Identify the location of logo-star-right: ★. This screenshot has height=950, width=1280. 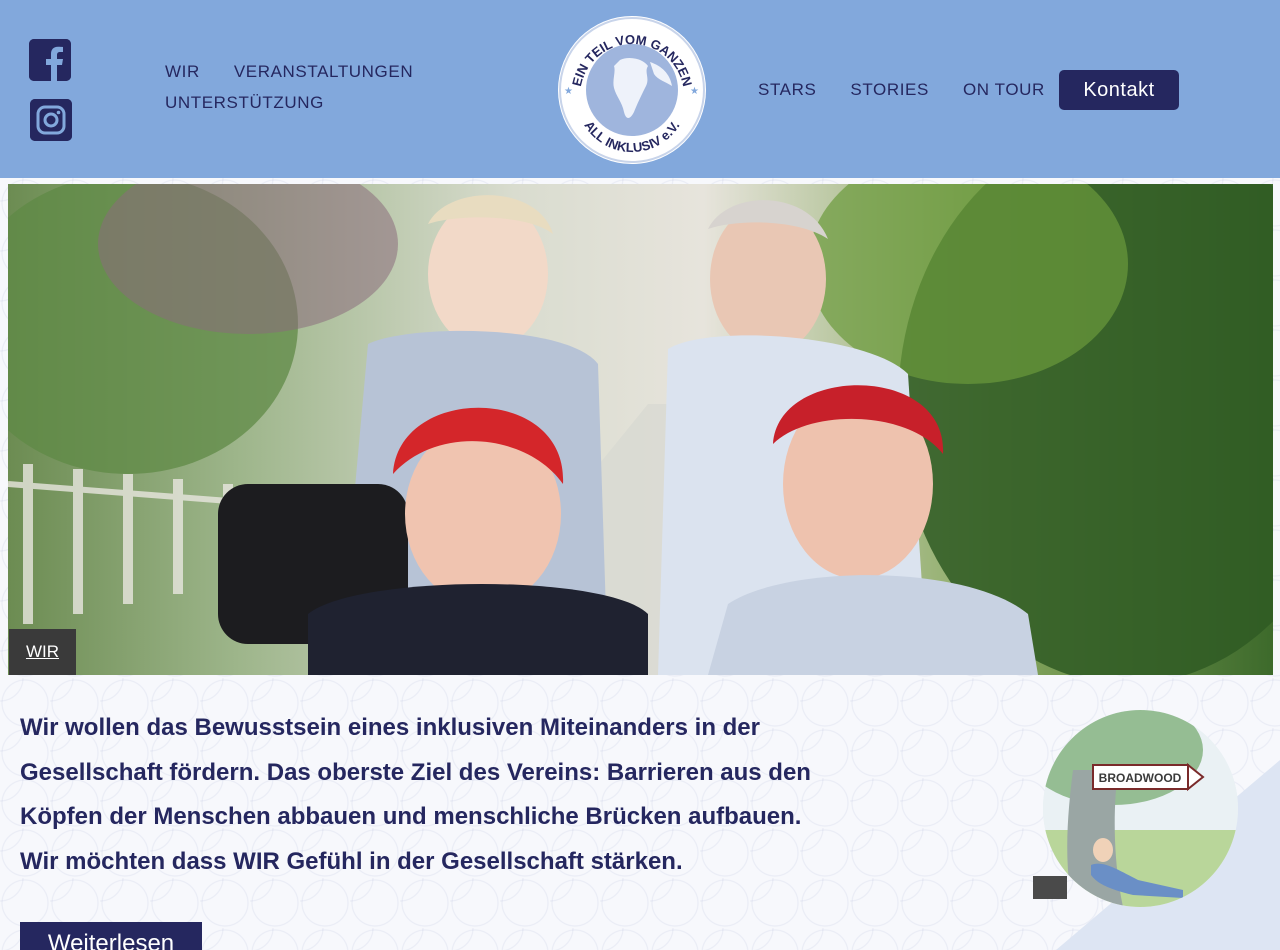
(694, 91).